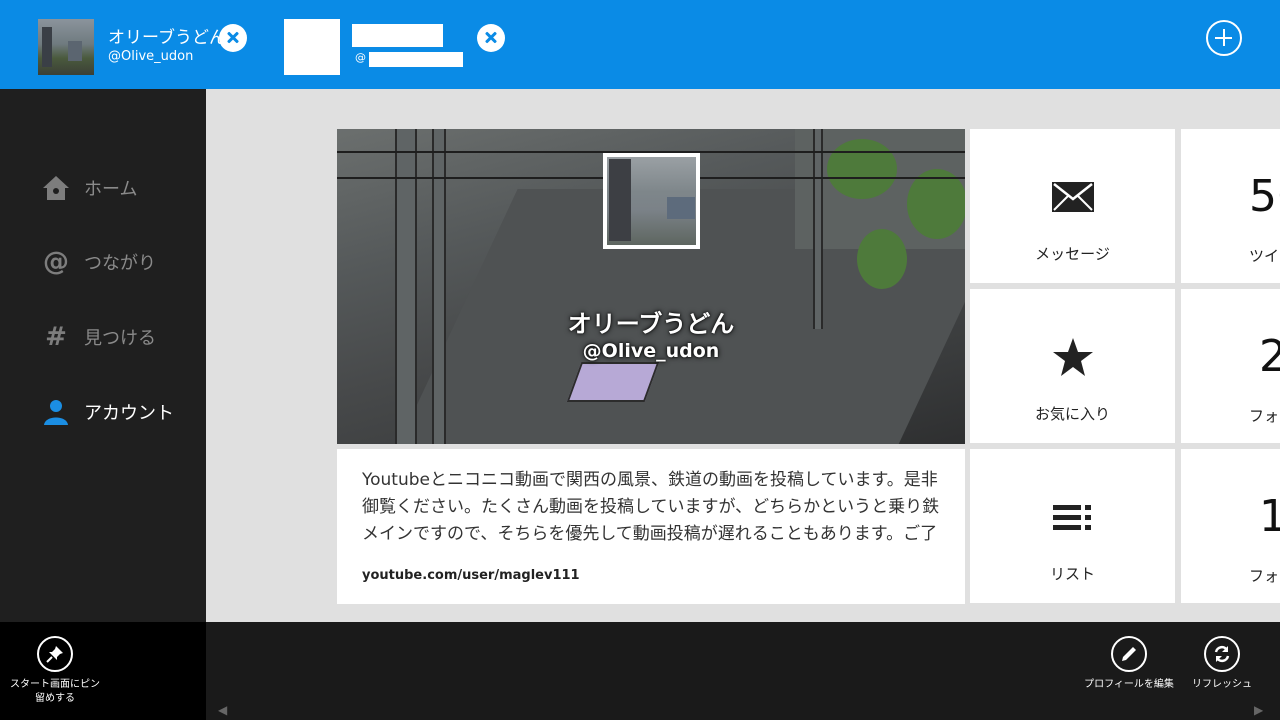  I want to click on stat-value: 1, so click(1269, 516).